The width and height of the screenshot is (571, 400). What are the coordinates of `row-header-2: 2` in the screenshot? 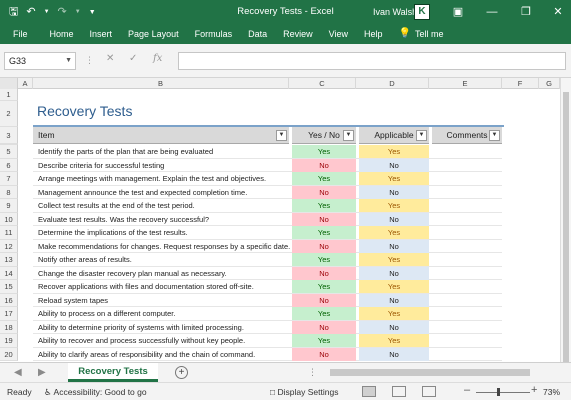 It's located at (9, 114).